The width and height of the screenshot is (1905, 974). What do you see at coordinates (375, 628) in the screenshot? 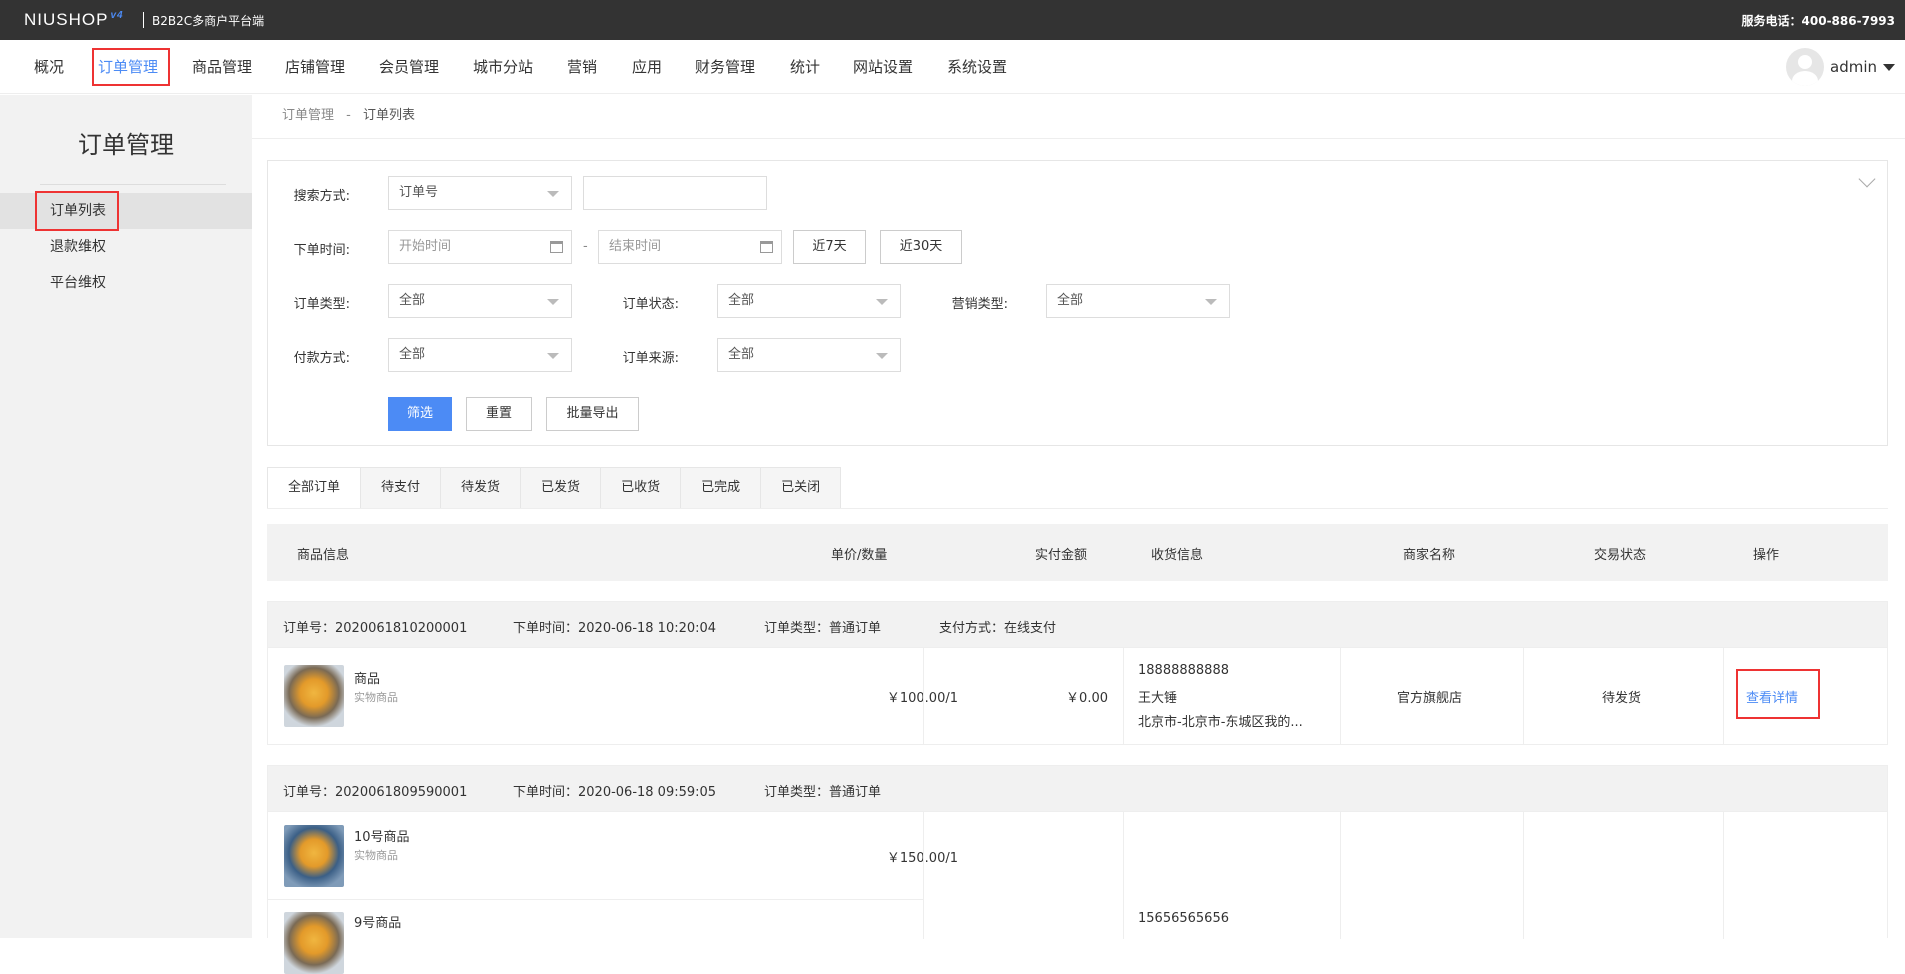
I see `order-number: 订单号：2020061810200001` at bounding box center [375, 628].